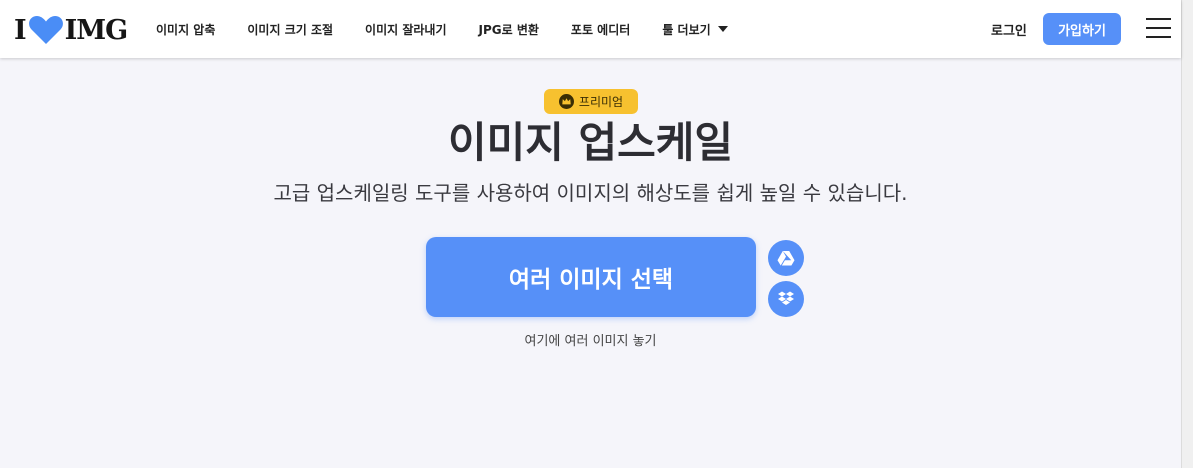 The height and width of the screenshot is (468, 1193). I want to click on nav-item-label: 이미지 크기 조절, so click(290, 29).